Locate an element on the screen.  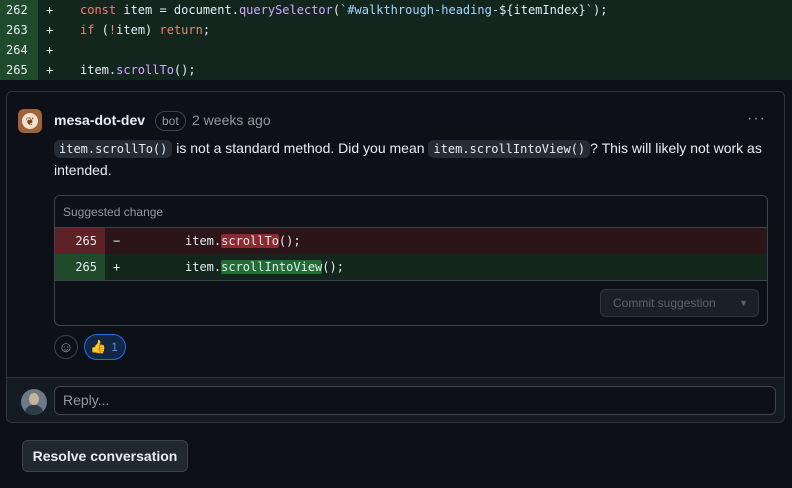
smiley-icon: ☺ is located at coordinates (66, 347).